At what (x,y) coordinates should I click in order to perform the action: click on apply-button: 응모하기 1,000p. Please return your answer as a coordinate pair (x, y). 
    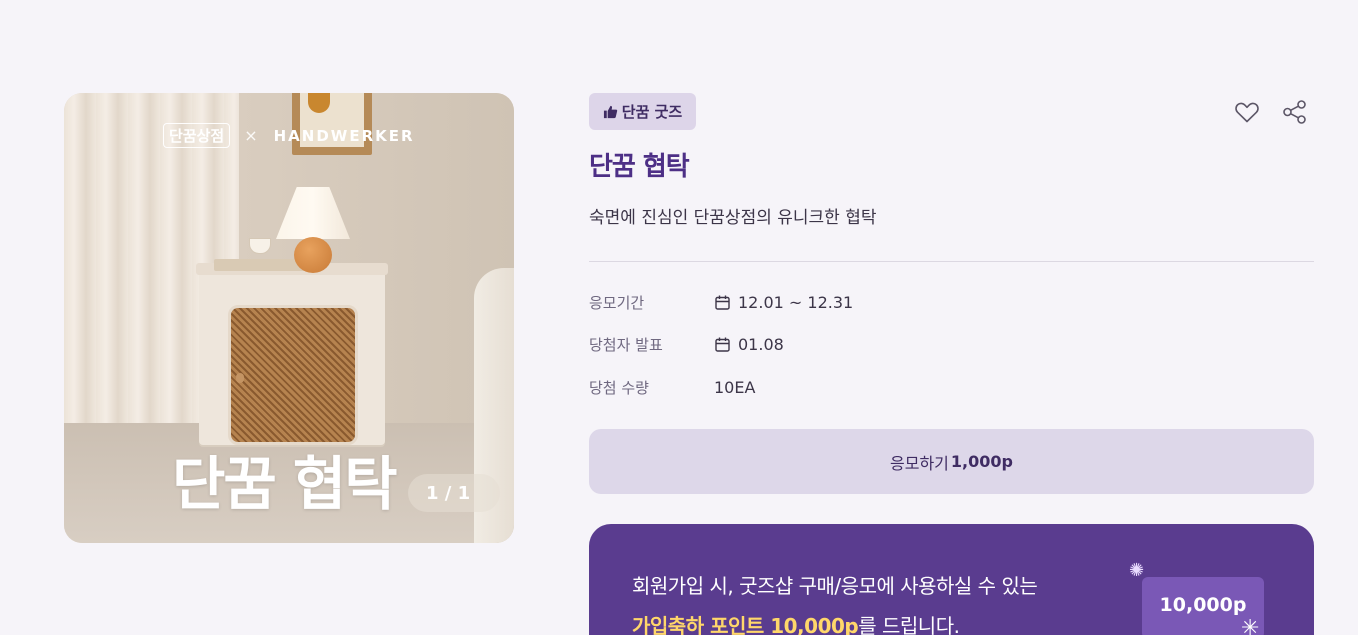
    Looking at the image, I should click on (951, 461).